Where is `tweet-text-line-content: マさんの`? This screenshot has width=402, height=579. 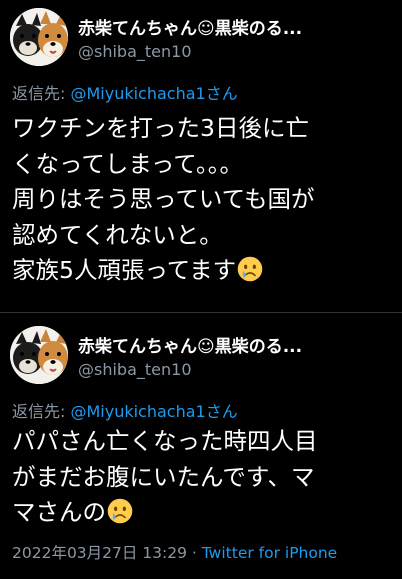
tweet-text-line-content: マさんの is located at coordinates (59, 512).